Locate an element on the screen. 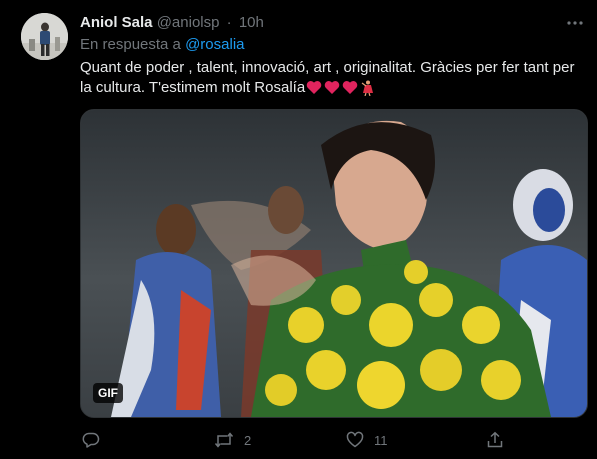 This screenshot has width=597, height=459. heart-icon is located at coordinates (355, 440).